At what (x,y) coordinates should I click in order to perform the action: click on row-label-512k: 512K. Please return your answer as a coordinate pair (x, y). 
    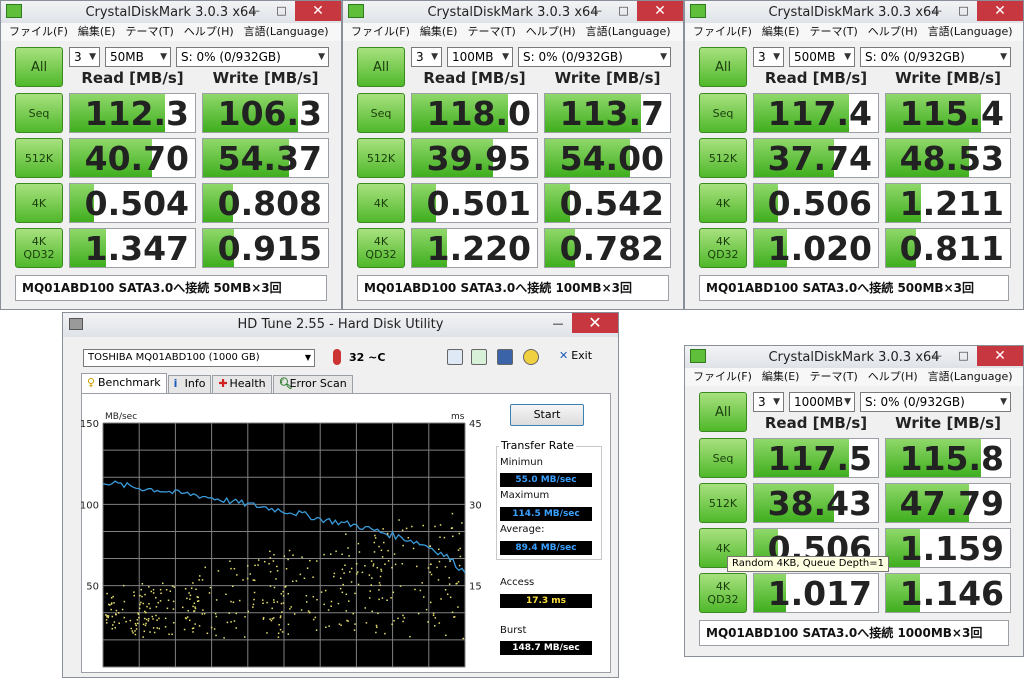
    Looking at the image, I should click on (723, 503).